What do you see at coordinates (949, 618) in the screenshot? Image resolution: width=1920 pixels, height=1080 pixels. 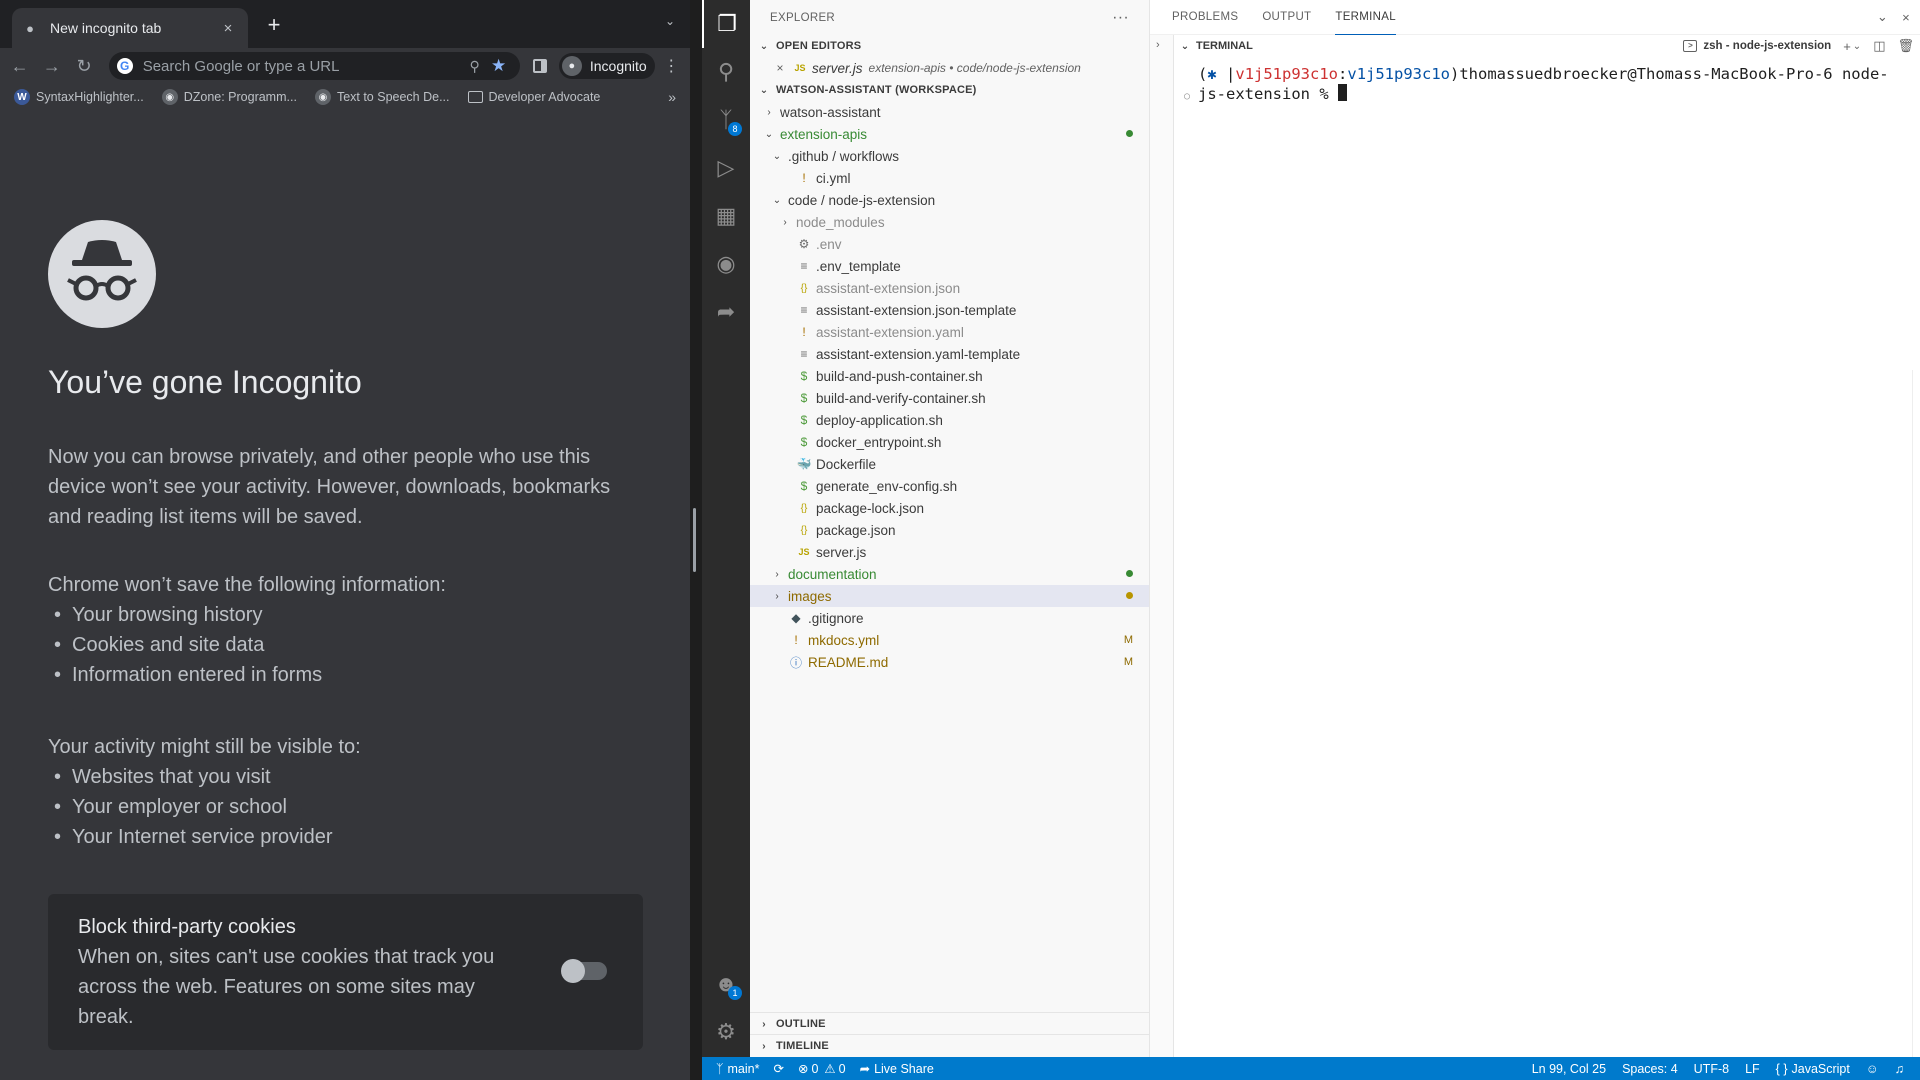 I see `tree-file: ◆ .gitignore` at bounding box center [949, 618].